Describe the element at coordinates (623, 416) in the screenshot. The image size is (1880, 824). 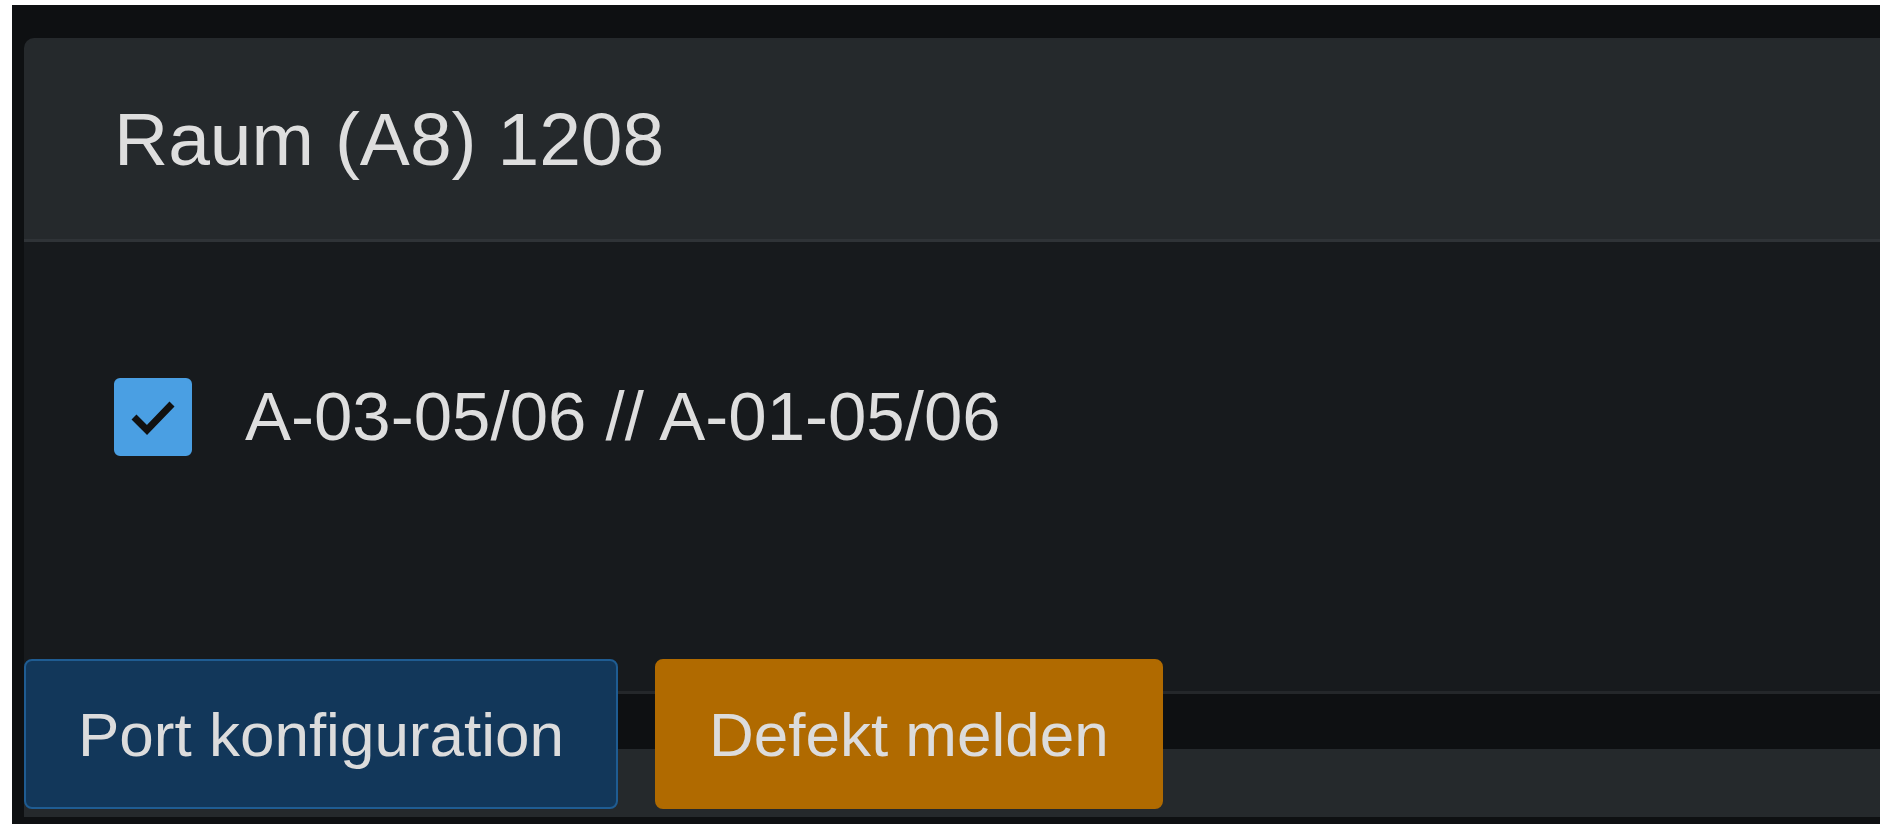
I see `port-label: A-03-05/06 // A-01-05/06` at that location.